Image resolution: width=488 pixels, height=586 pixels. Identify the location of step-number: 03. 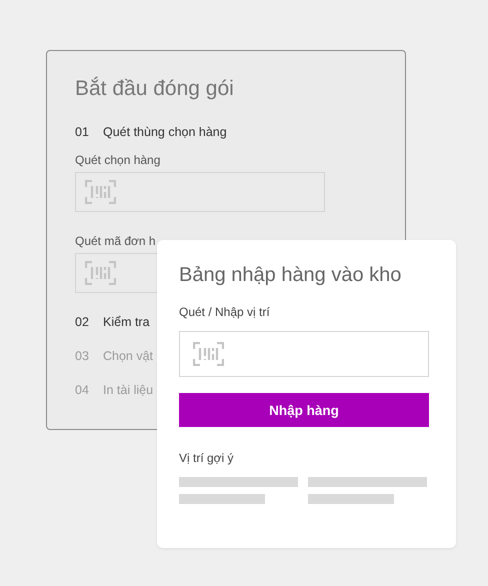
(82, 356).